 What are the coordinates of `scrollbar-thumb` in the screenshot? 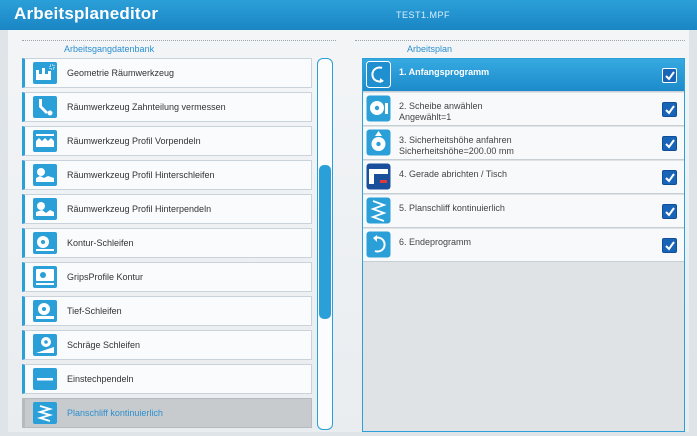 It's located at (325, 242).